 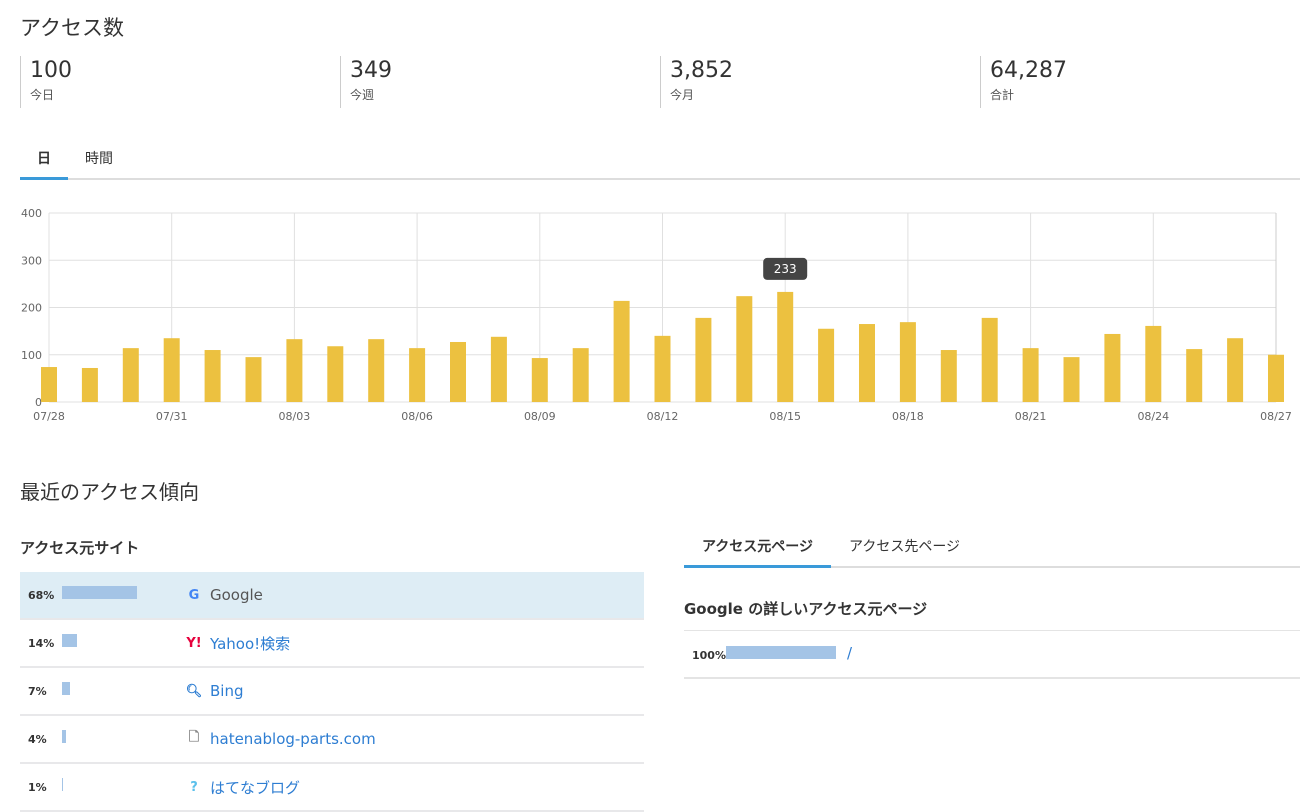 I want to click on bar-07/28, so click(x=49, y=384).